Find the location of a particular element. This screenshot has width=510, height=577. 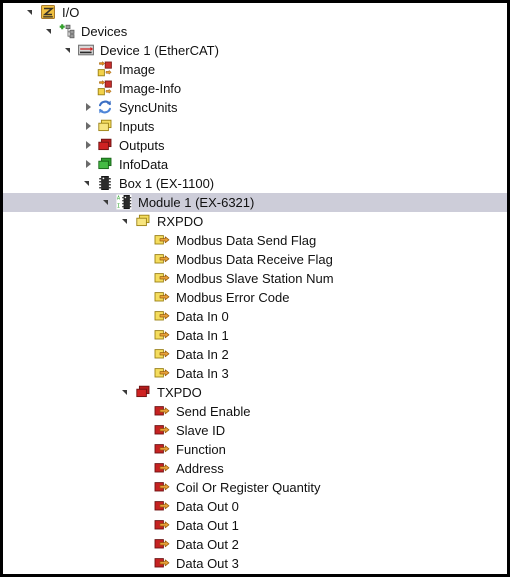

tree-row: I/O is located at coordinates (255, 12).